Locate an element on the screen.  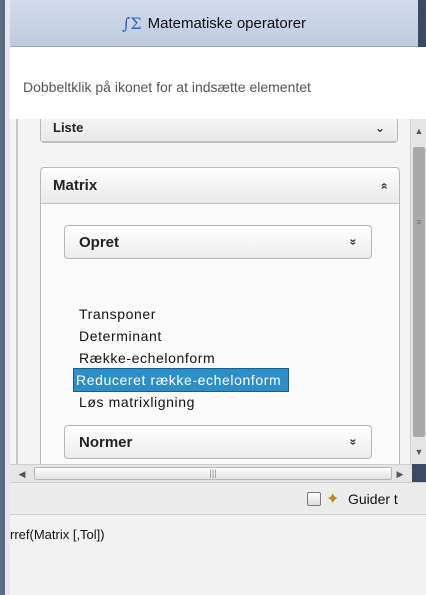
scrollbar-corner is located at coordinates (419, 473).